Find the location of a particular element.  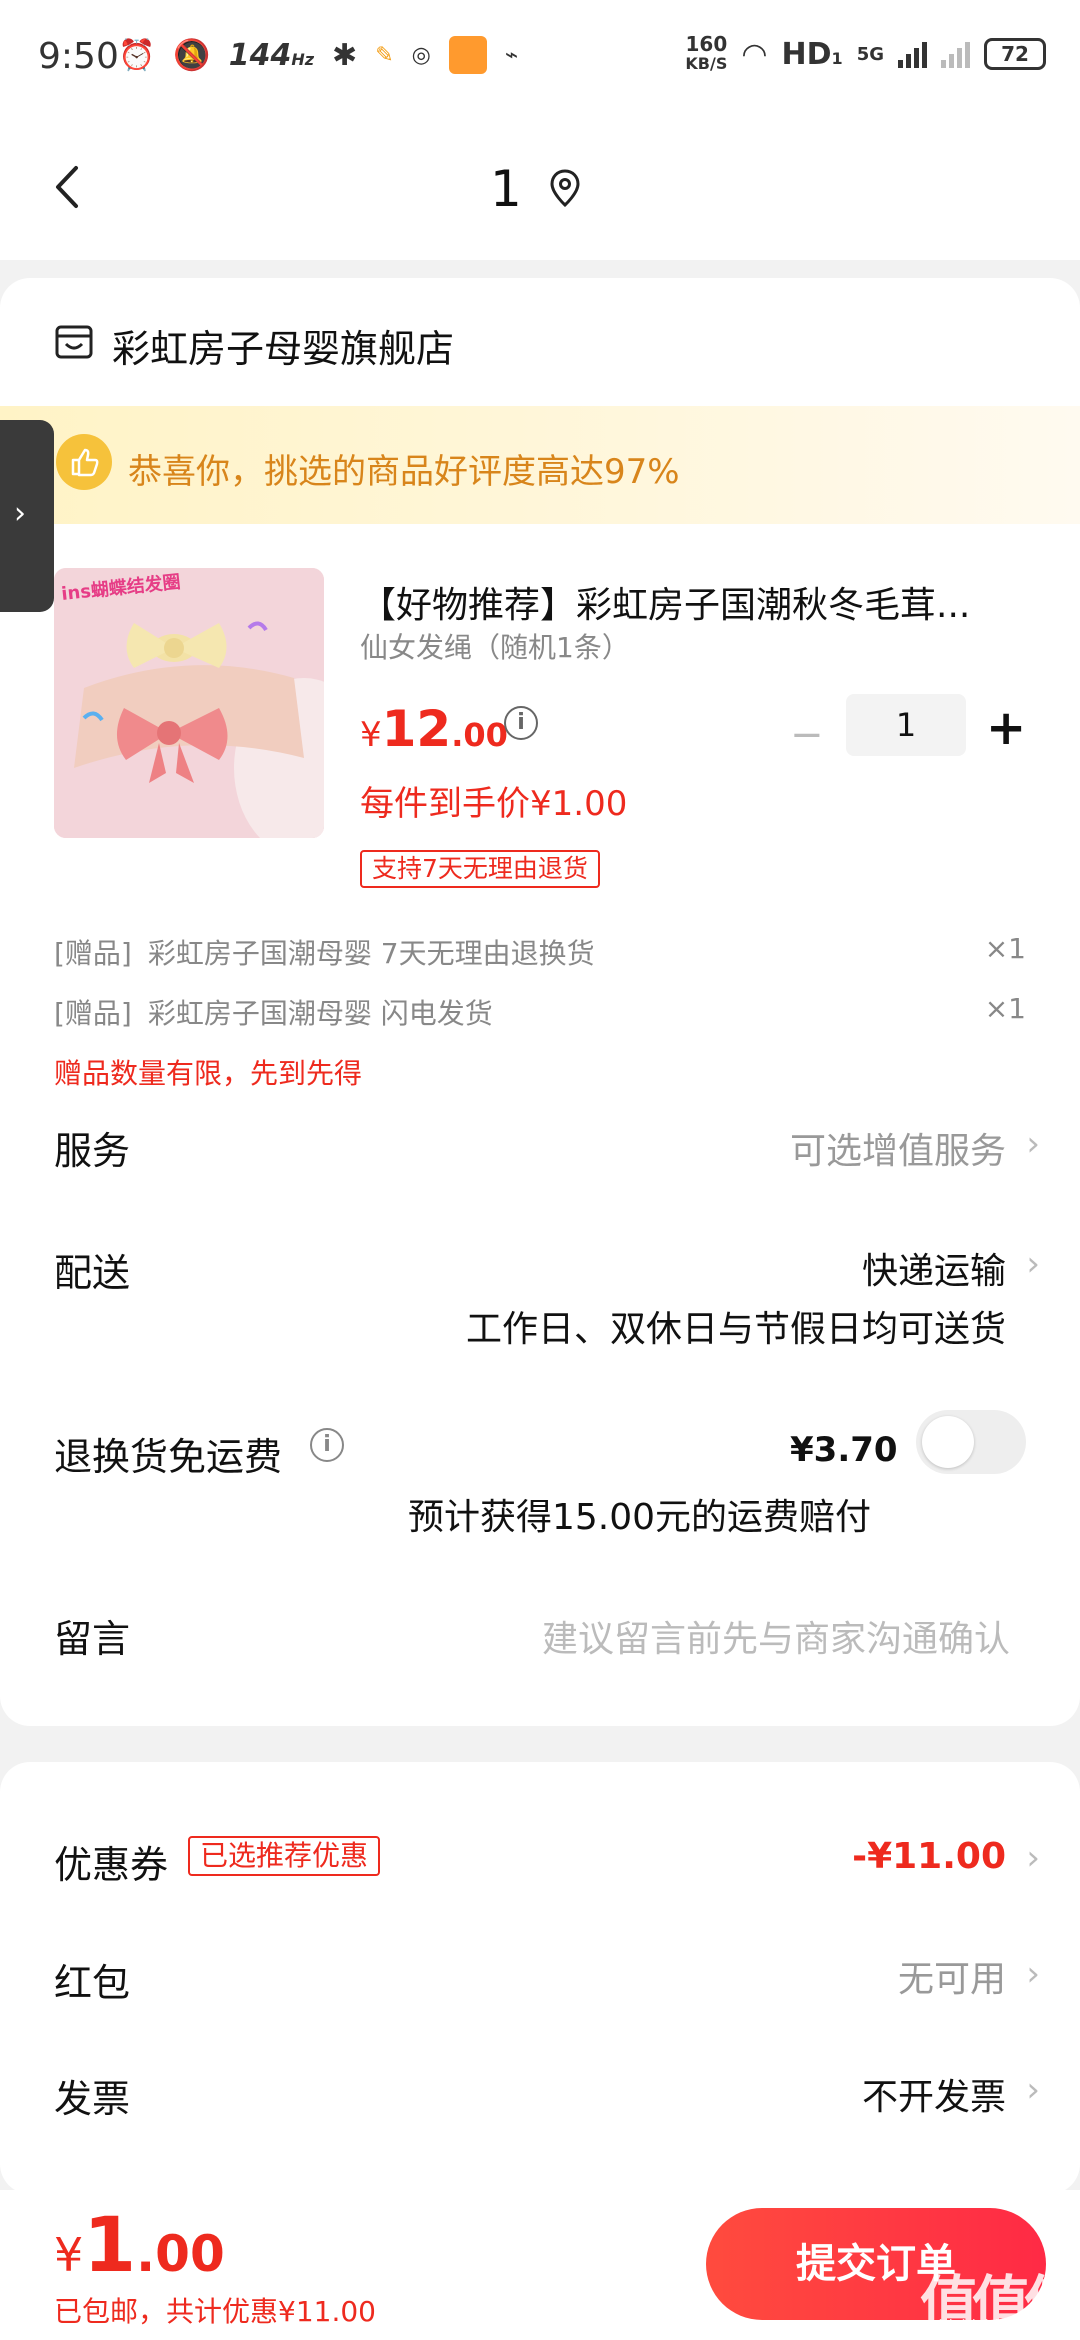

toggle-knob is located at coordinates (948, 1442).